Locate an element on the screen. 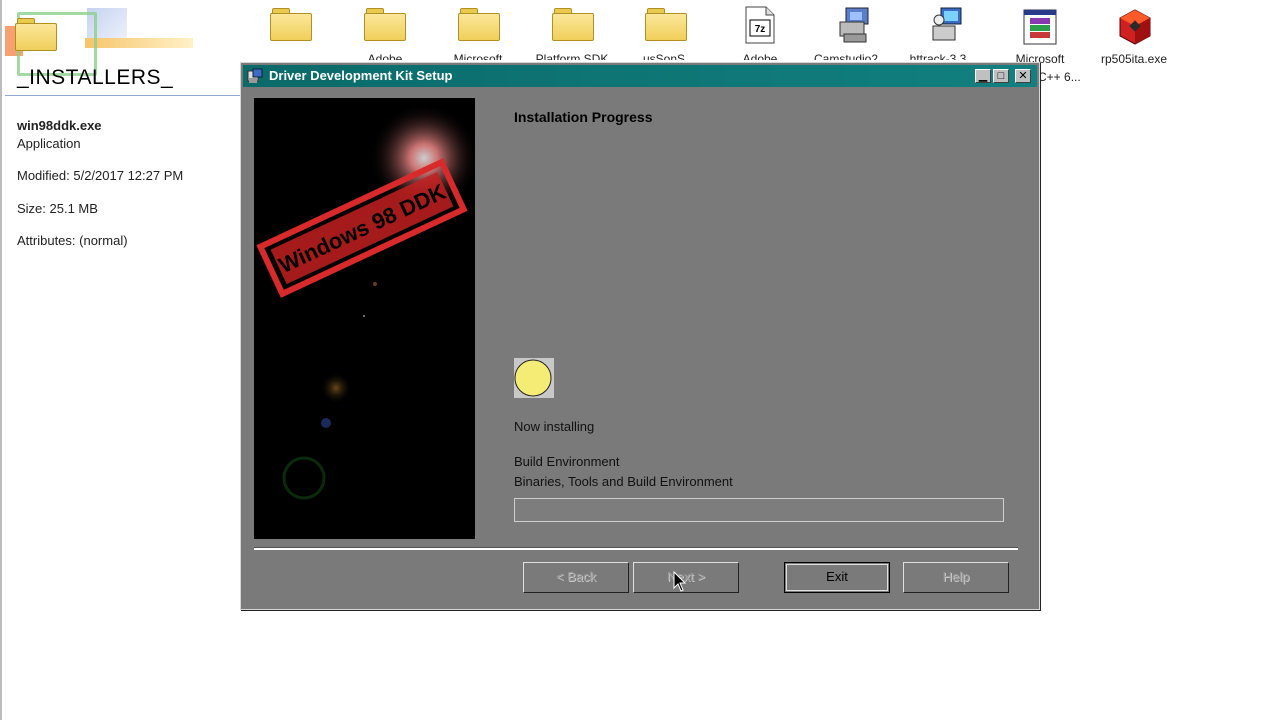 The width and height of the screenshot is (1280, 720). cube-icon is located at coordinates (1135, 27).